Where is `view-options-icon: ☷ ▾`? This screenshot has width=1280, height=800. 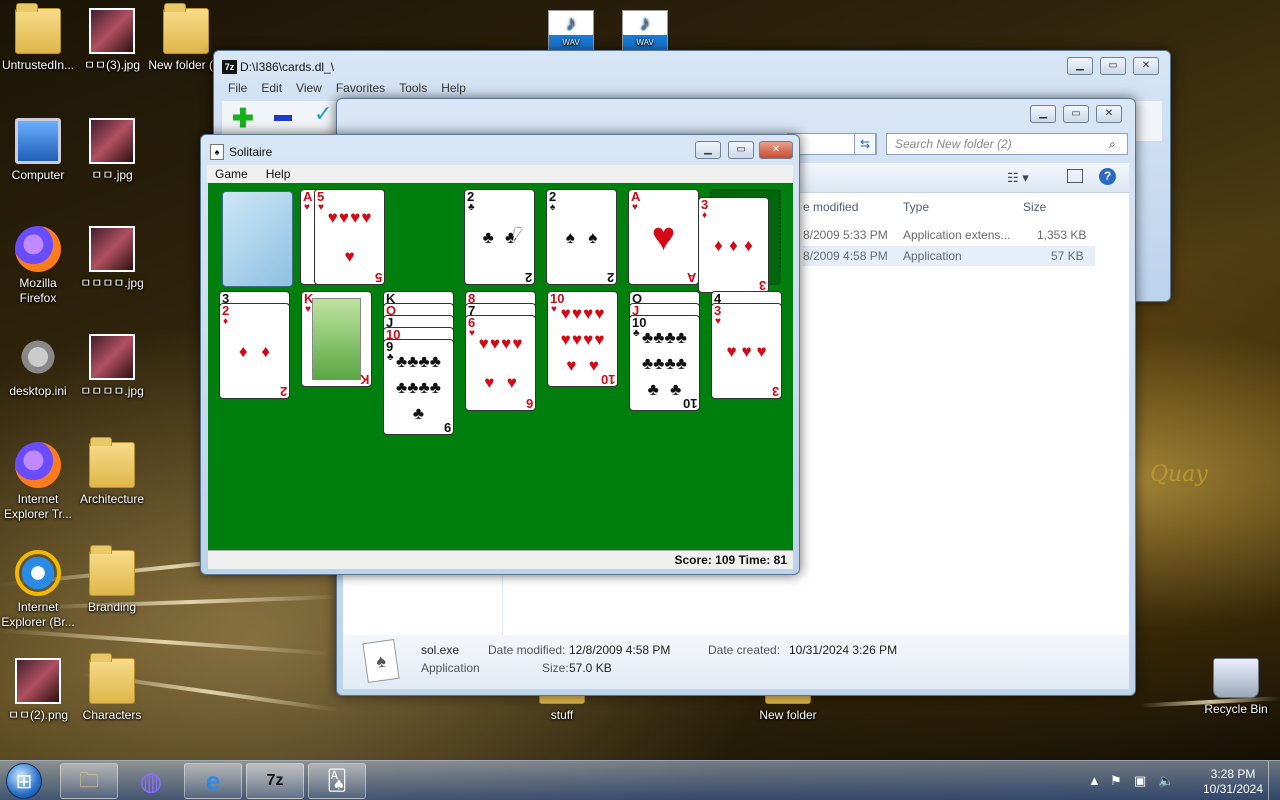
view-options-icon: ☷ ▾ is located at coordinates (1018, 178).